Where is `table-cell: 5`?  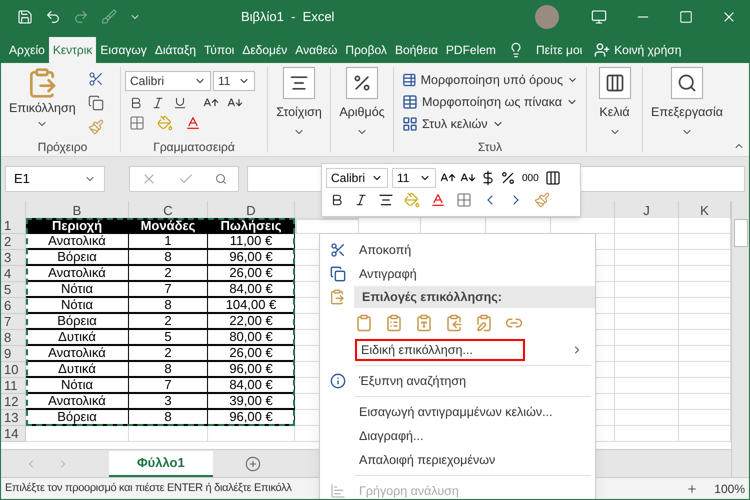 table-cell: 5 is located at coordinates (168, 338).